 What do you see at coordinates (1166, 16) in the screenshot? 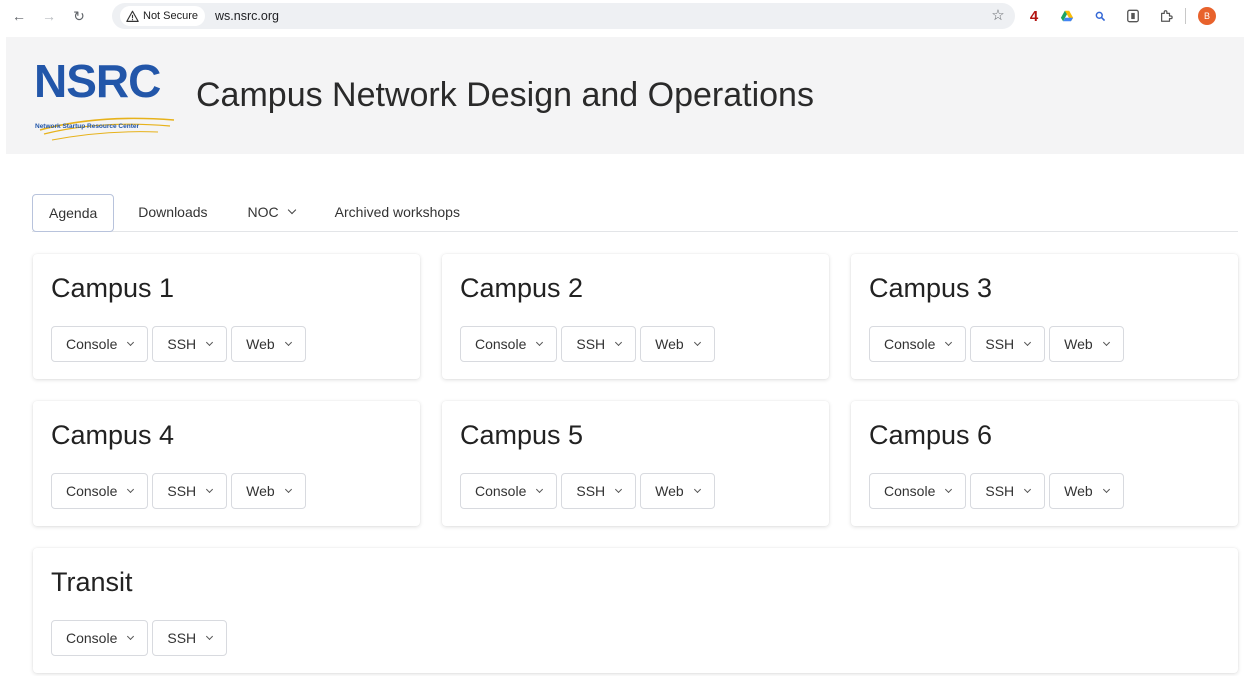
I see `puzzle-extensions-icon` at bounding box center [1166, 16].